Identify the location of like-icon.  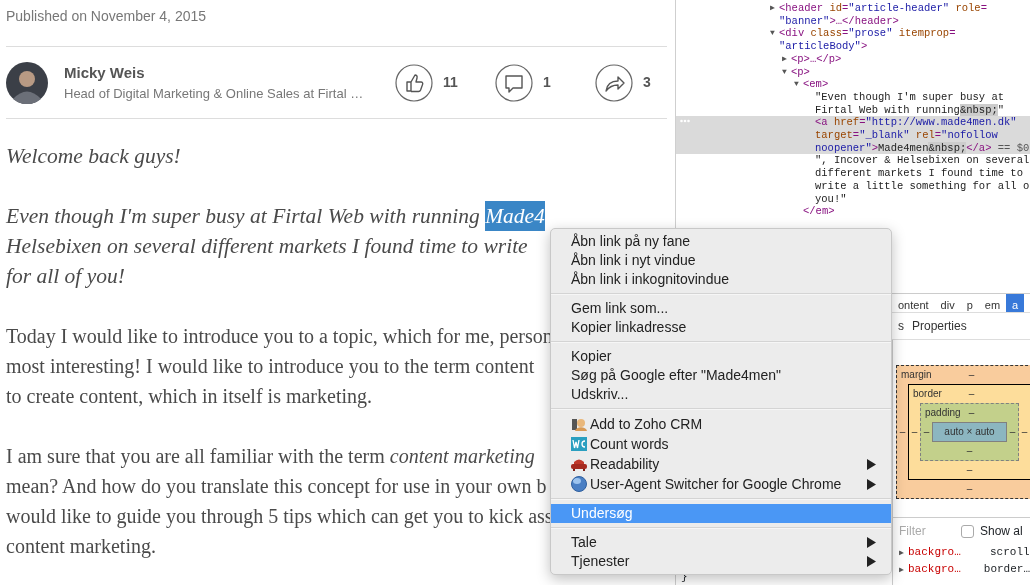
(414, 82).